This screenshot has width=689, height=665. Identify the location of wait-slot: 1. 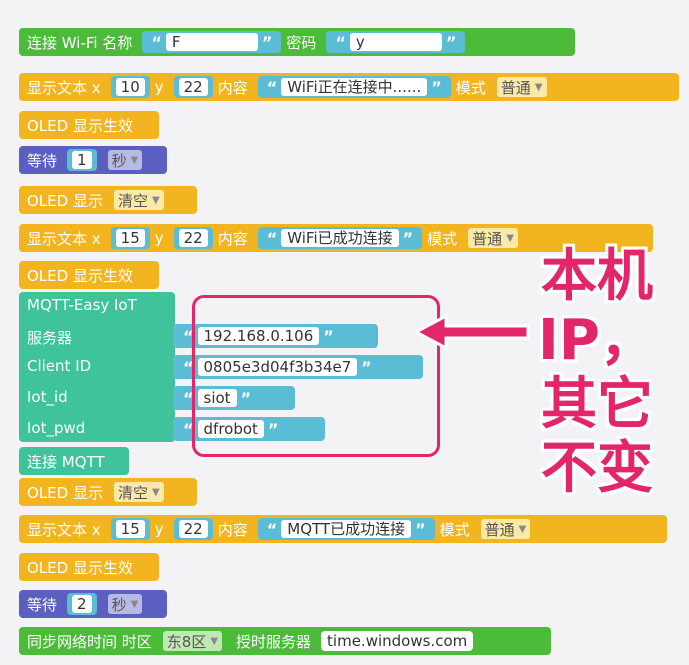
(82, 160).